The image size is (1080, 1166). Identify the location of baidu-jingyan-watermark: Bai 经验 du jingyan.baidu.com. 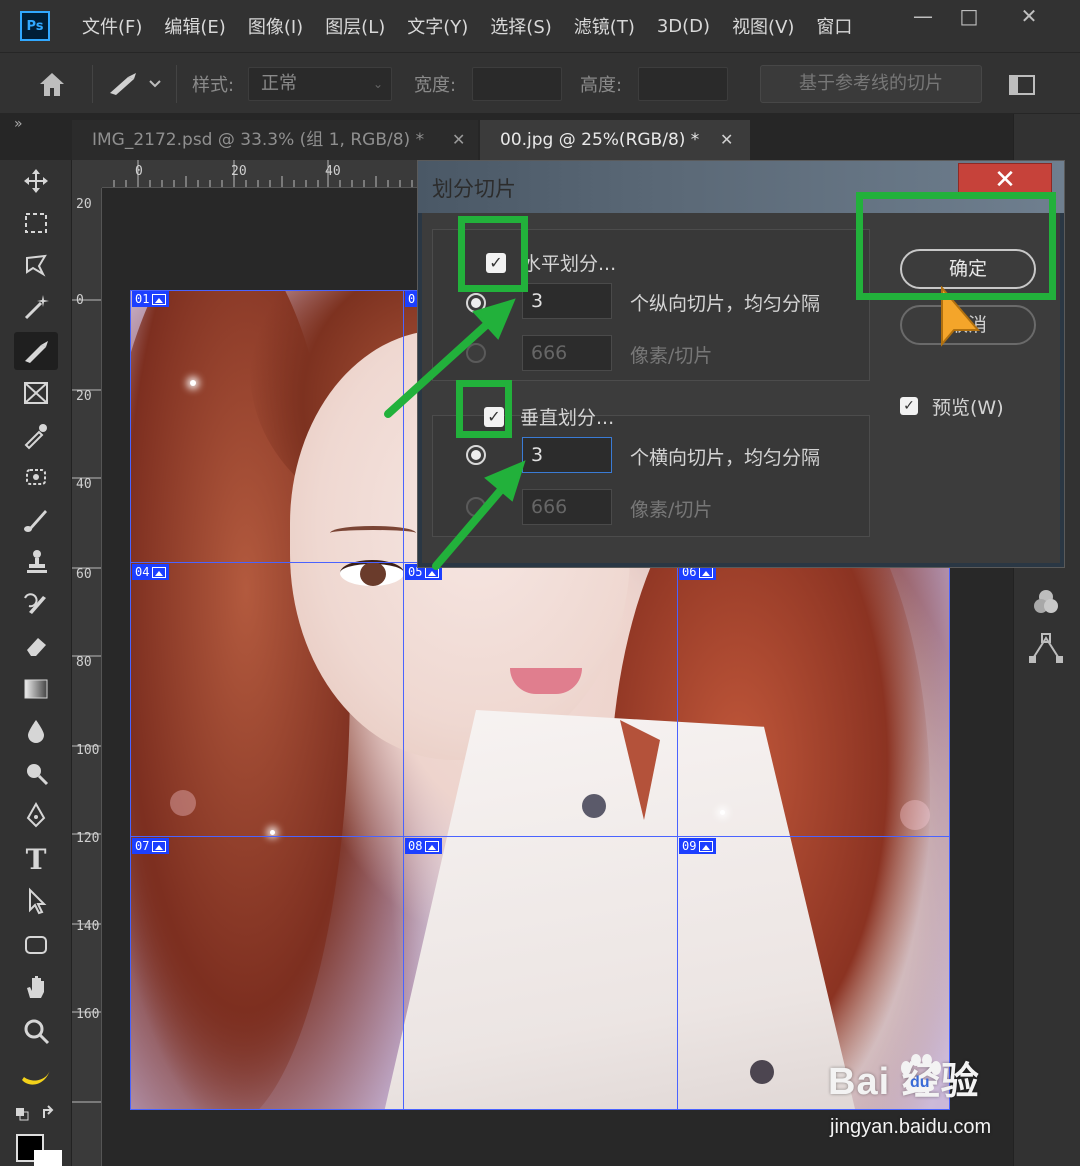
(953, 1100).